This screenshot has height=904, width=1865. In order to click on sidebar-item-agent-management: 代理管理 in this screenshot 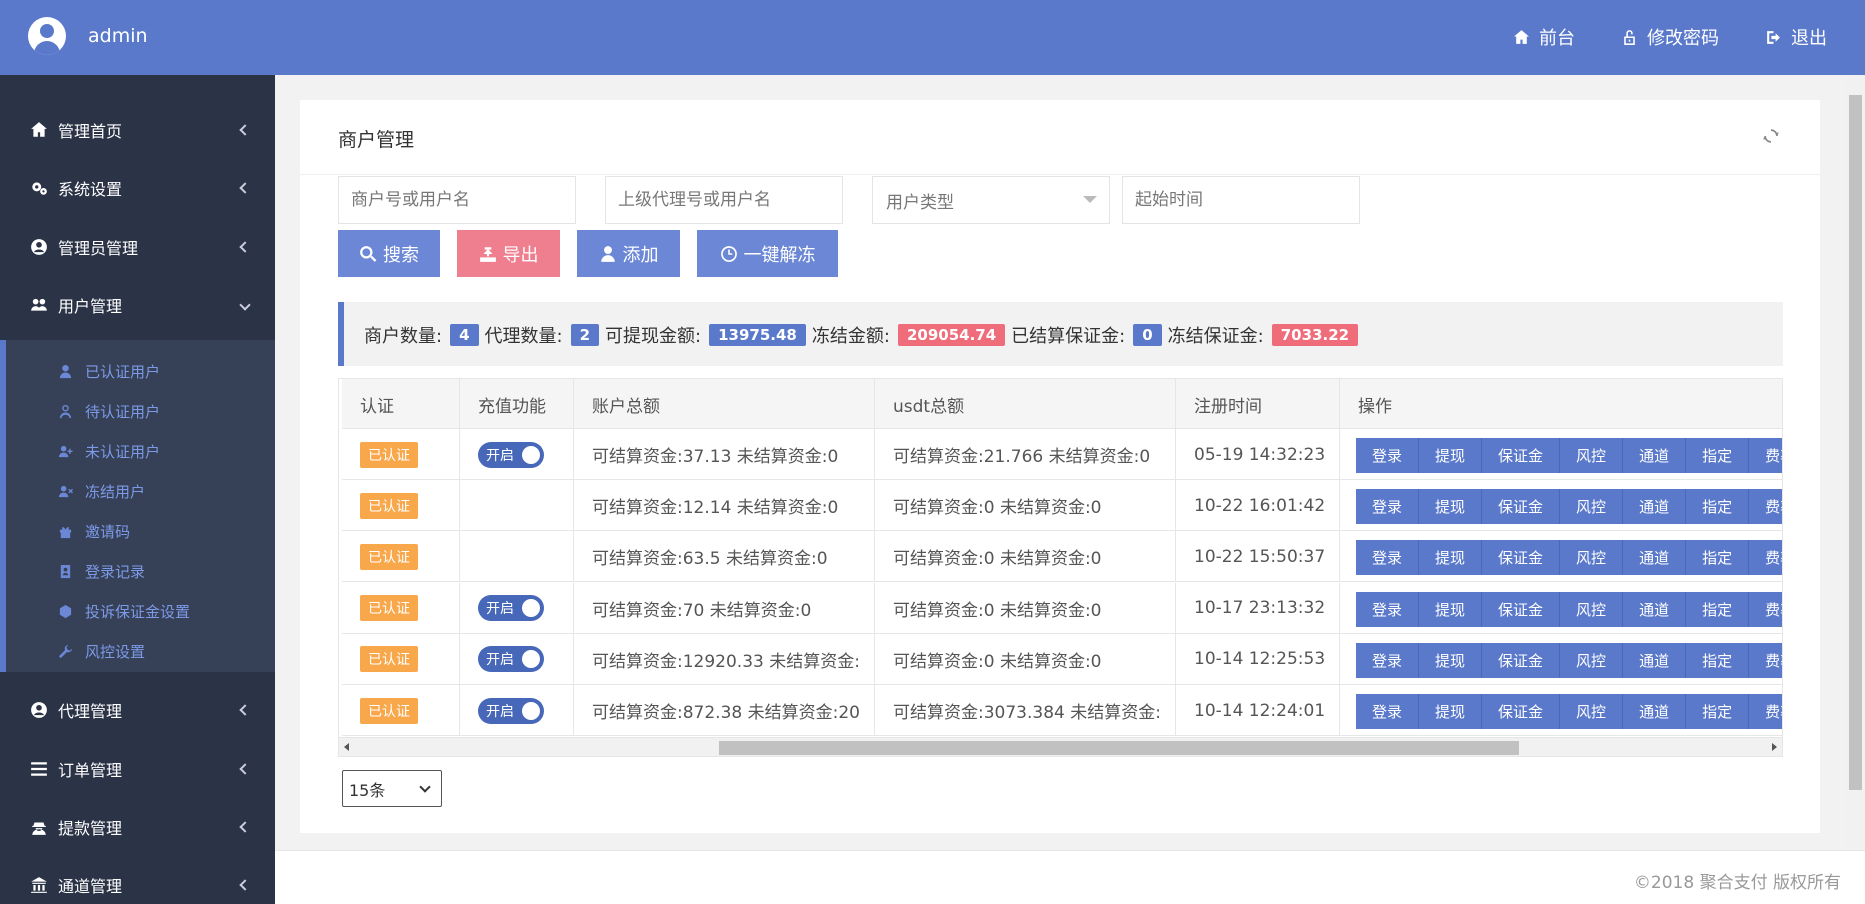, I will do `click(137, 710)`.